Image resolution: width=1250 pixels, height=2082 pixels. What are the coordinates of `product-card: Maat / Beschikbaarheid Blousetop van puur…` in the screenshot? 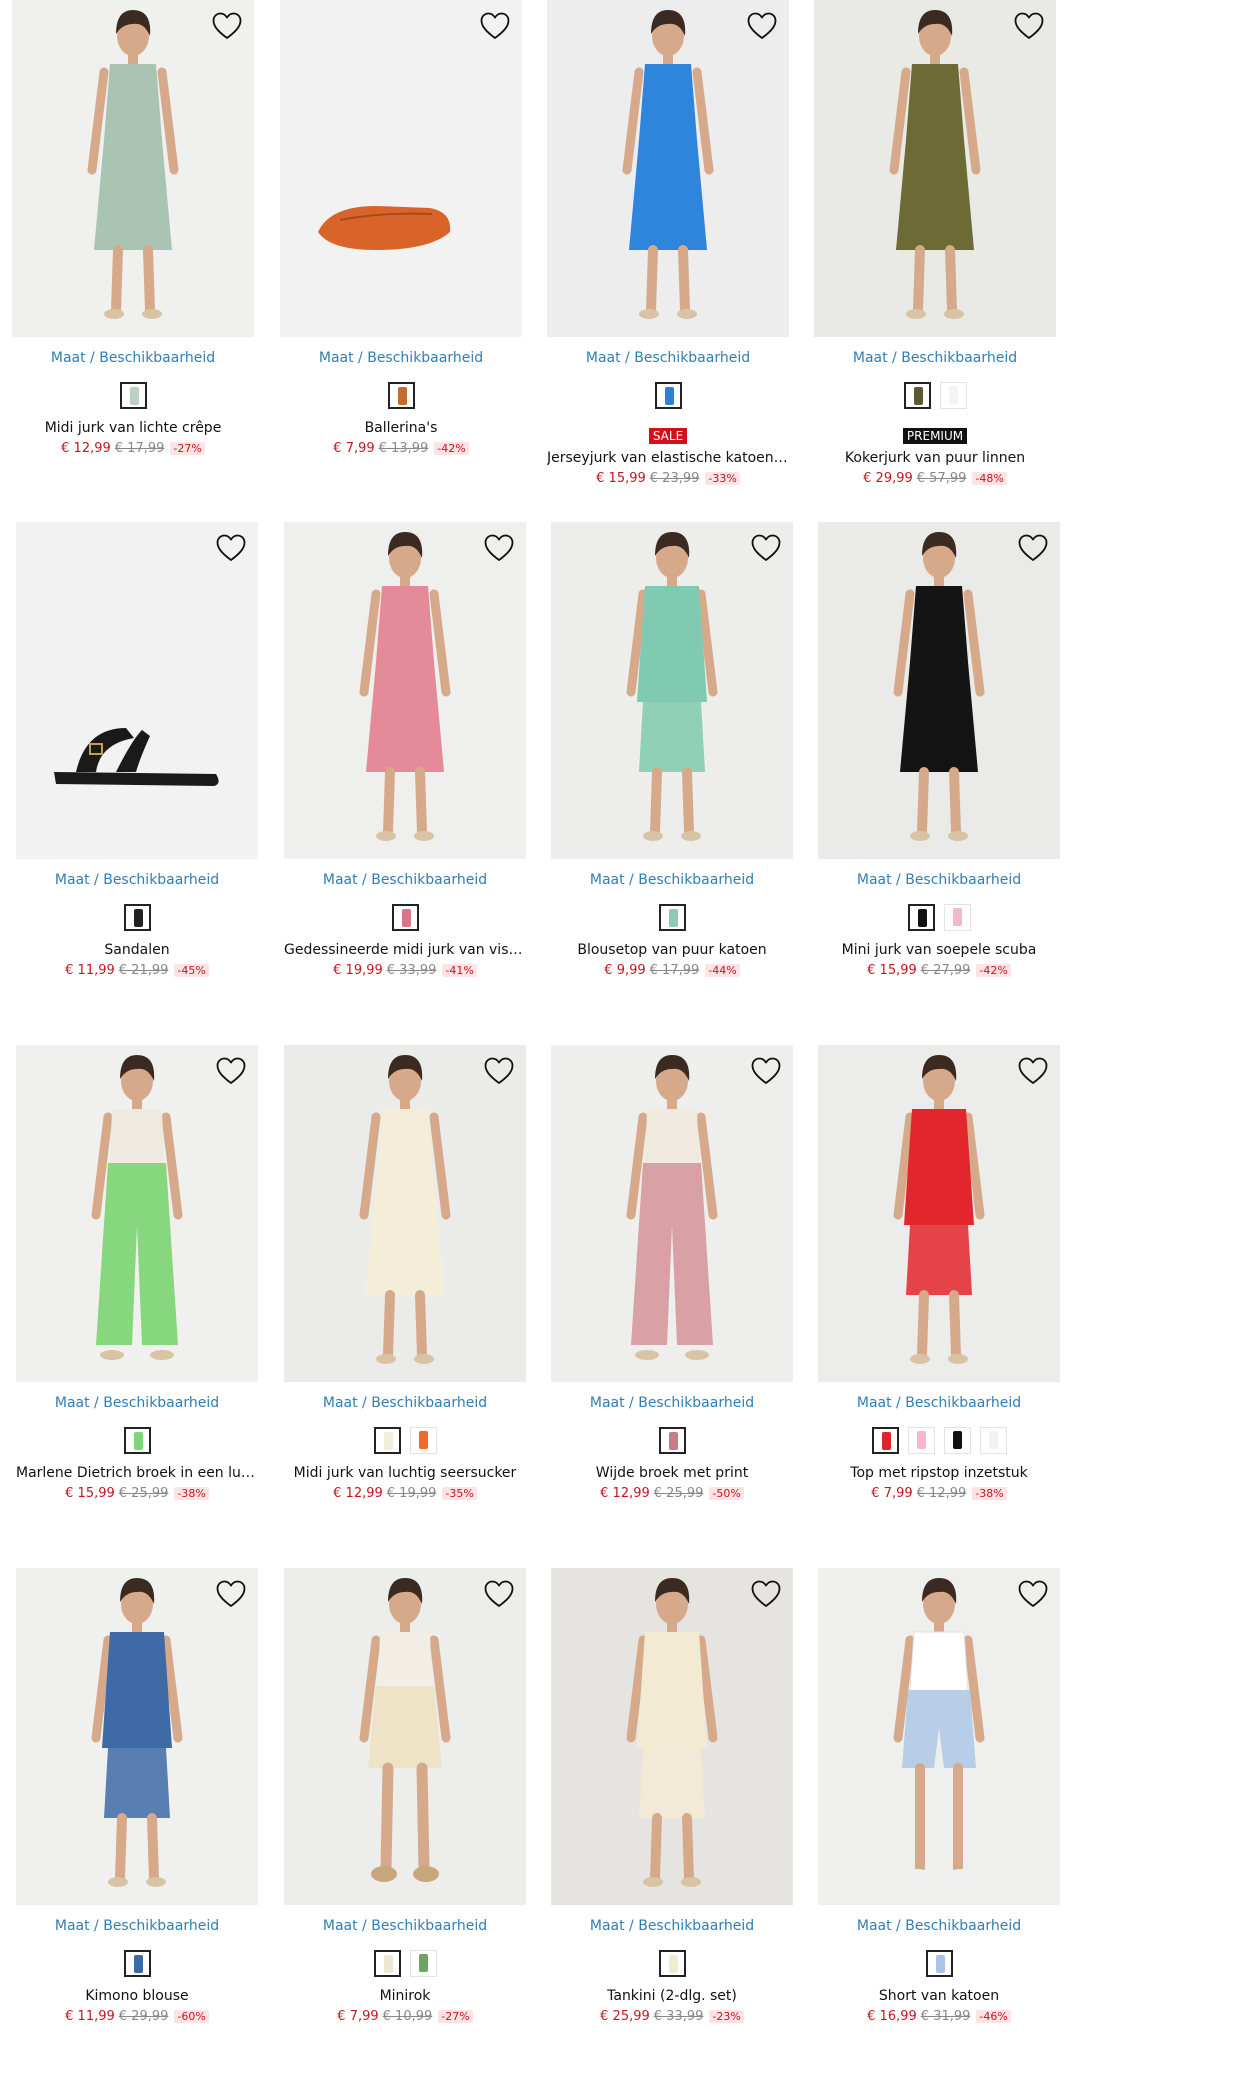 It's located at (672, 772).